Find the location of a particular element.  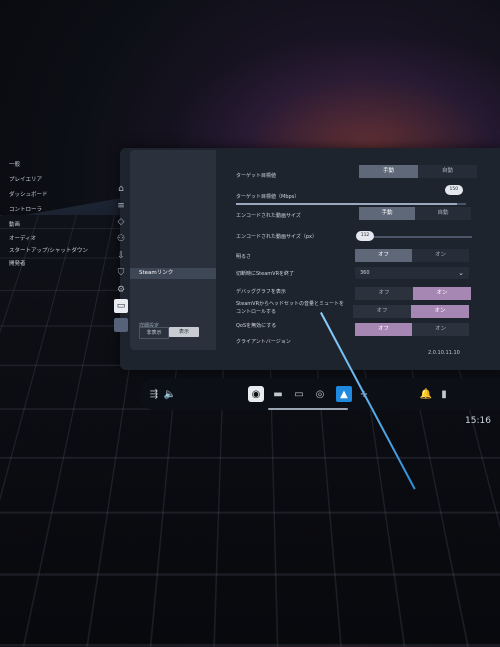

menu-item-developer: 開発者 is located at coordinates (17, 263).